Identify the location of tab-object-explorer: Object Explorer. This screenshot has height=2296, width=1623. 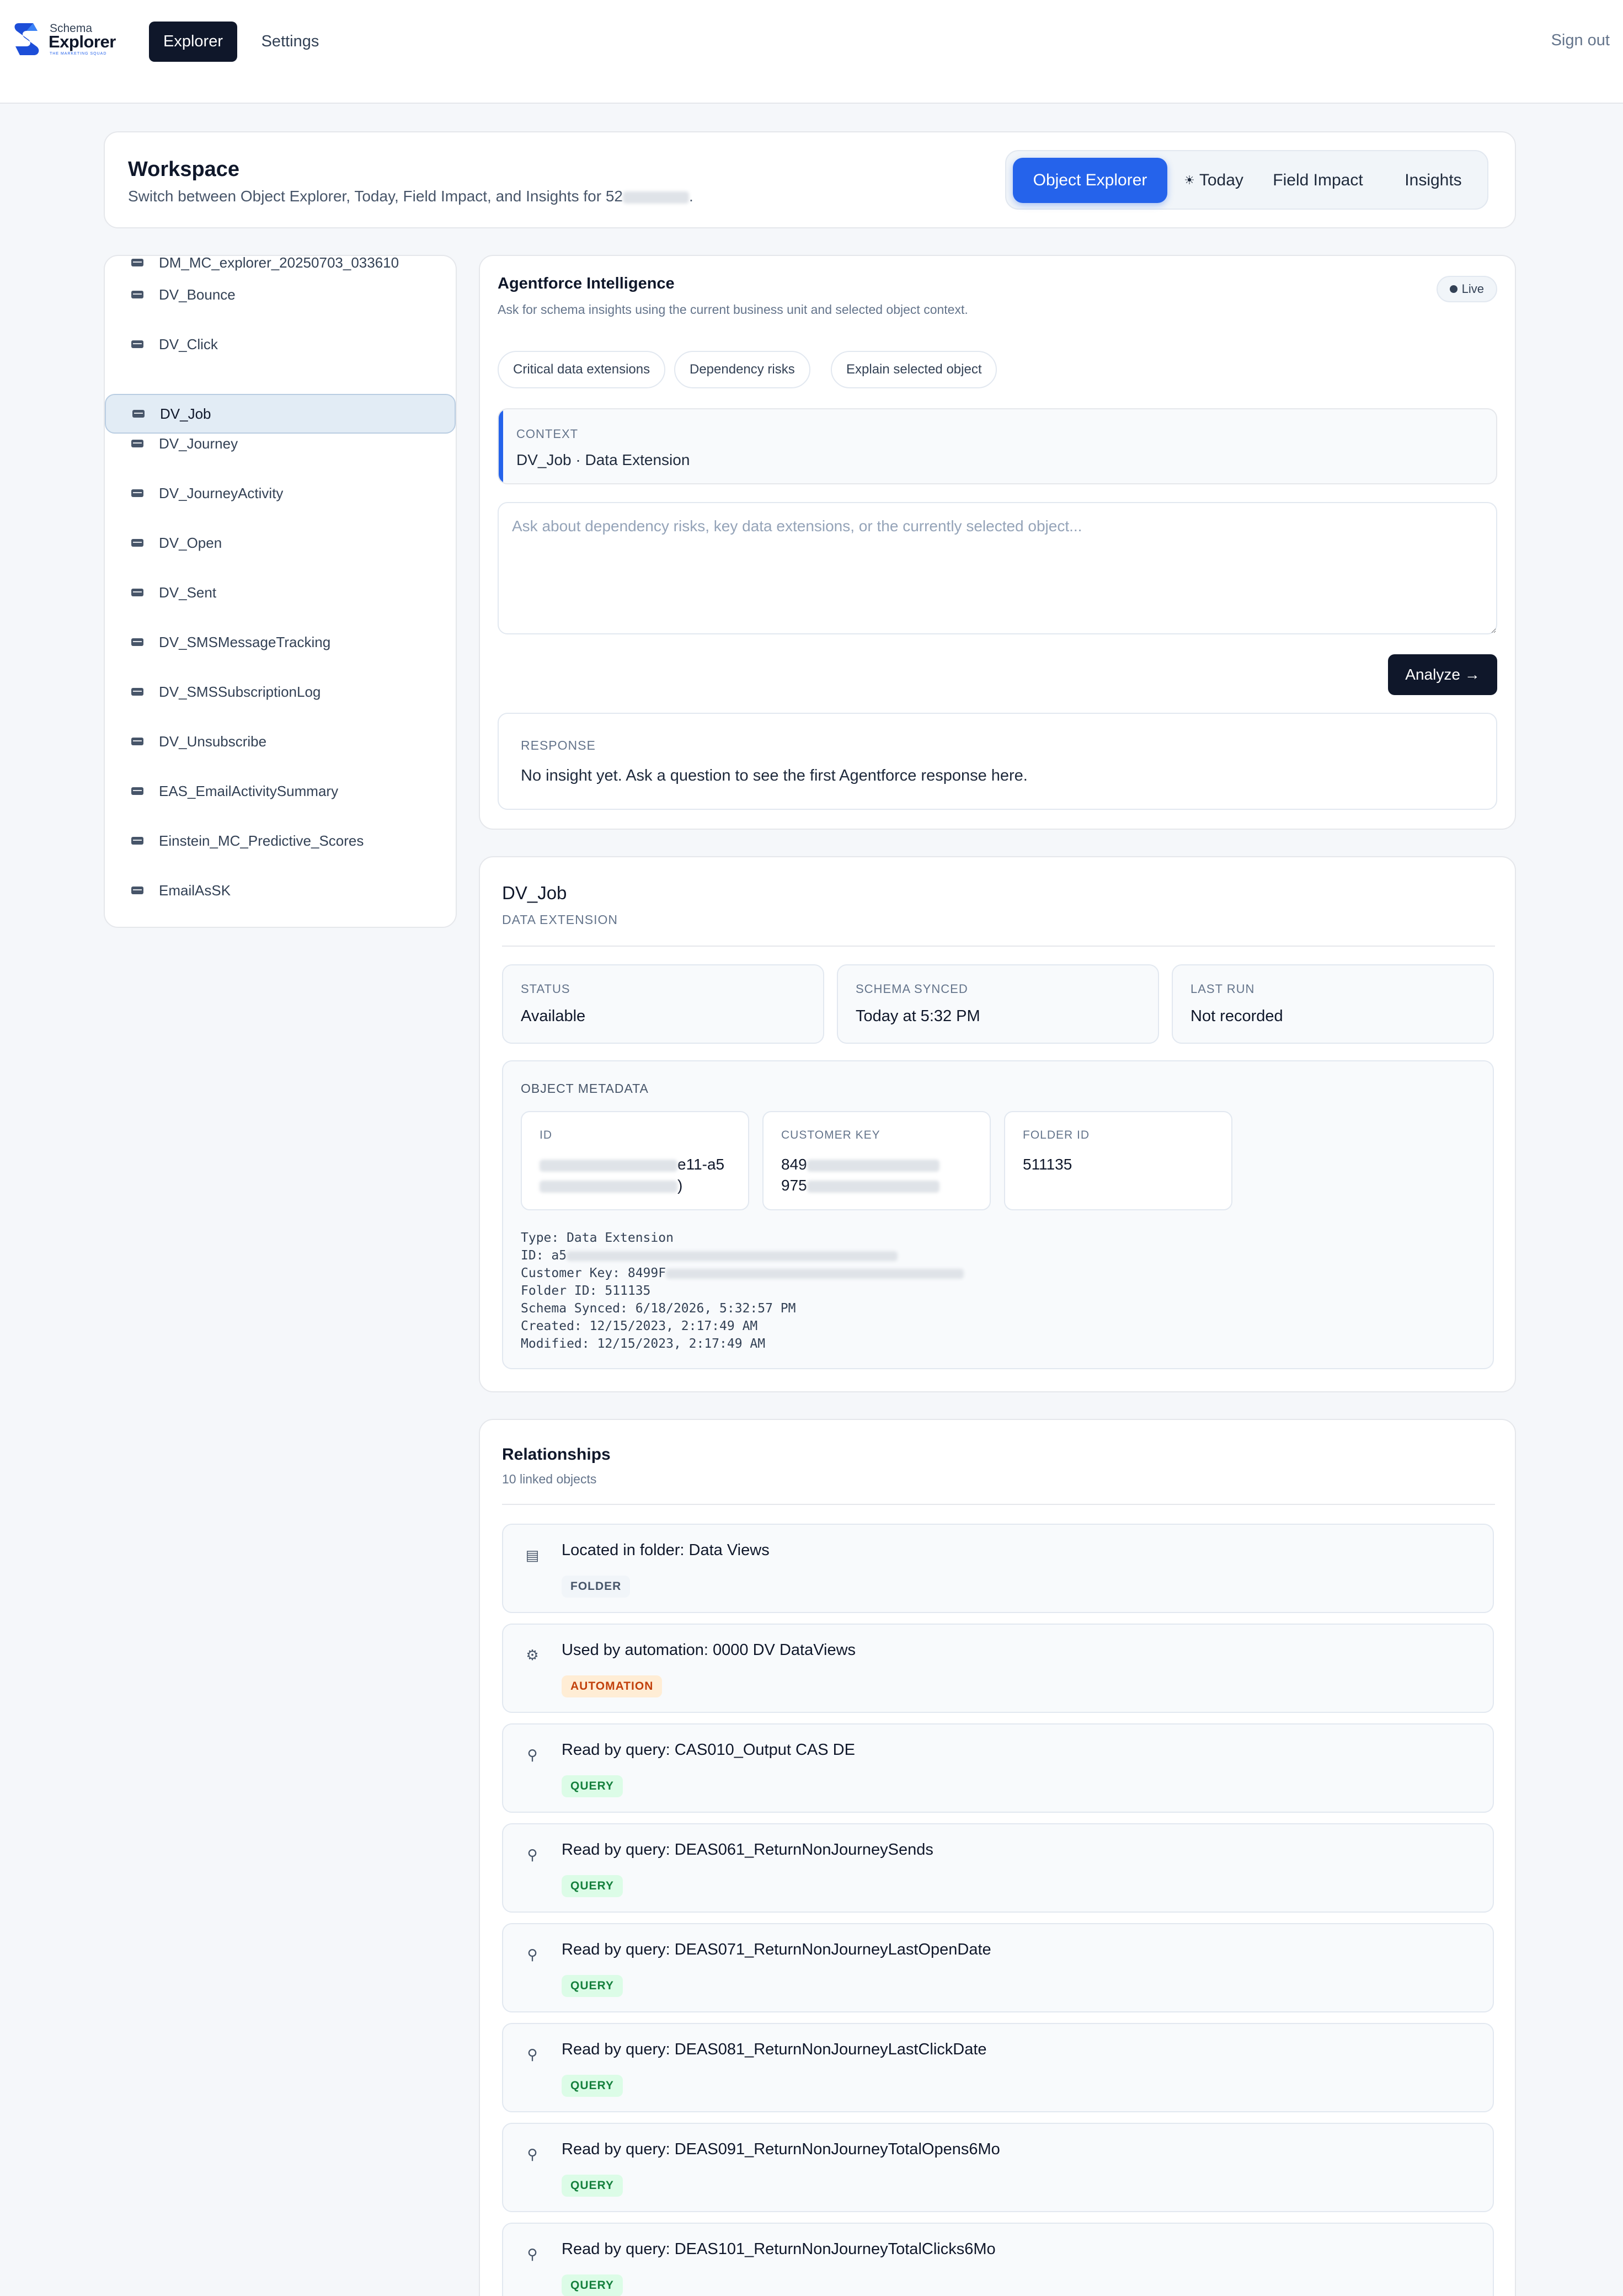
(1090, 180).